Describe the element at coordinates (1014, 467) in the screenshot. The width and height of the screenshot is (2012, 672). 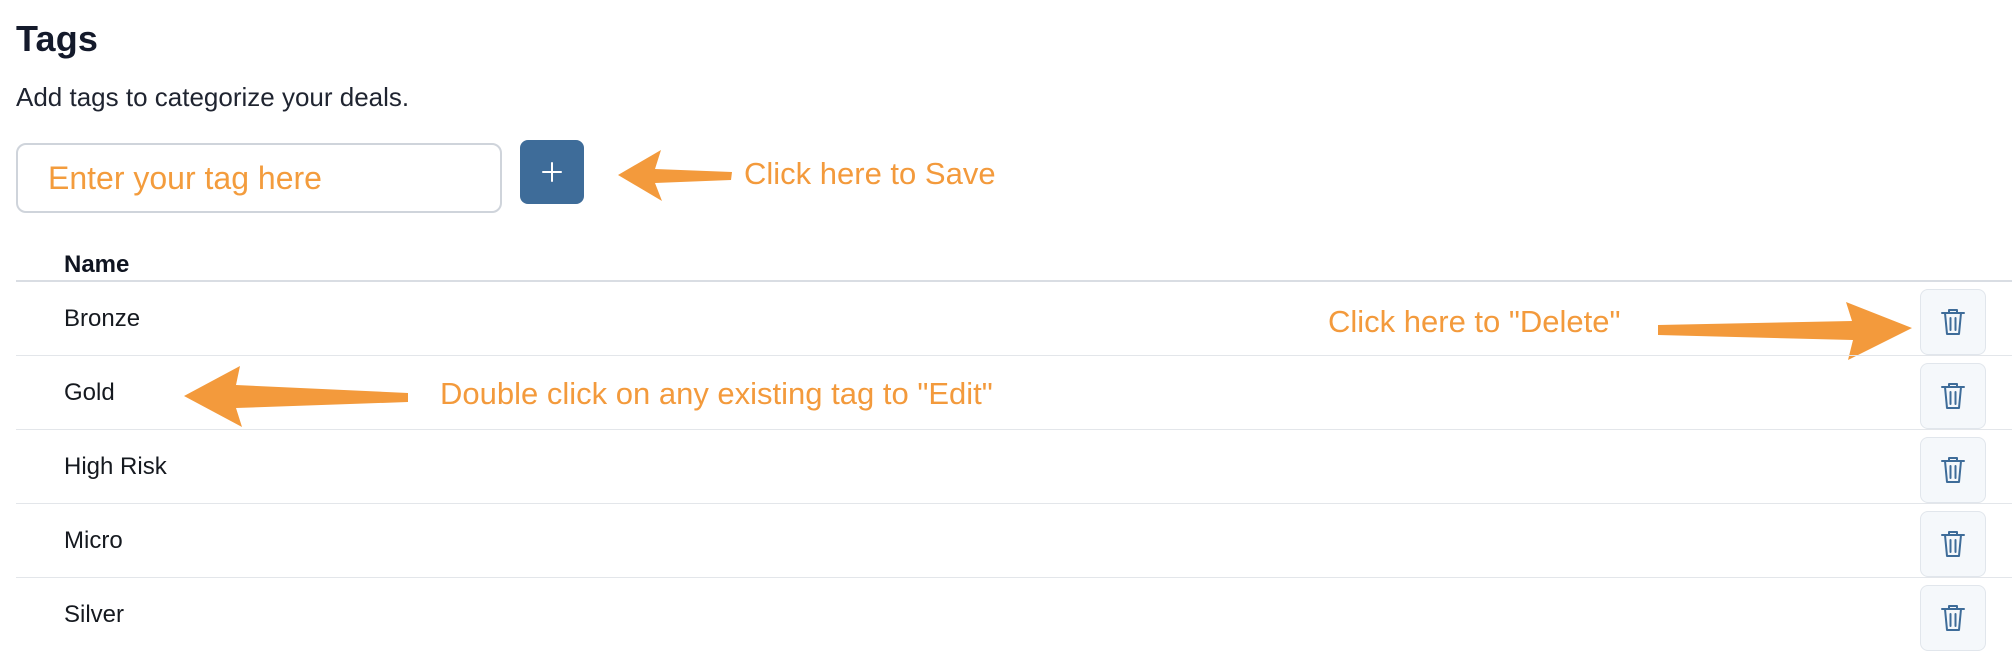
I see `table-row: High Risk` at that location.